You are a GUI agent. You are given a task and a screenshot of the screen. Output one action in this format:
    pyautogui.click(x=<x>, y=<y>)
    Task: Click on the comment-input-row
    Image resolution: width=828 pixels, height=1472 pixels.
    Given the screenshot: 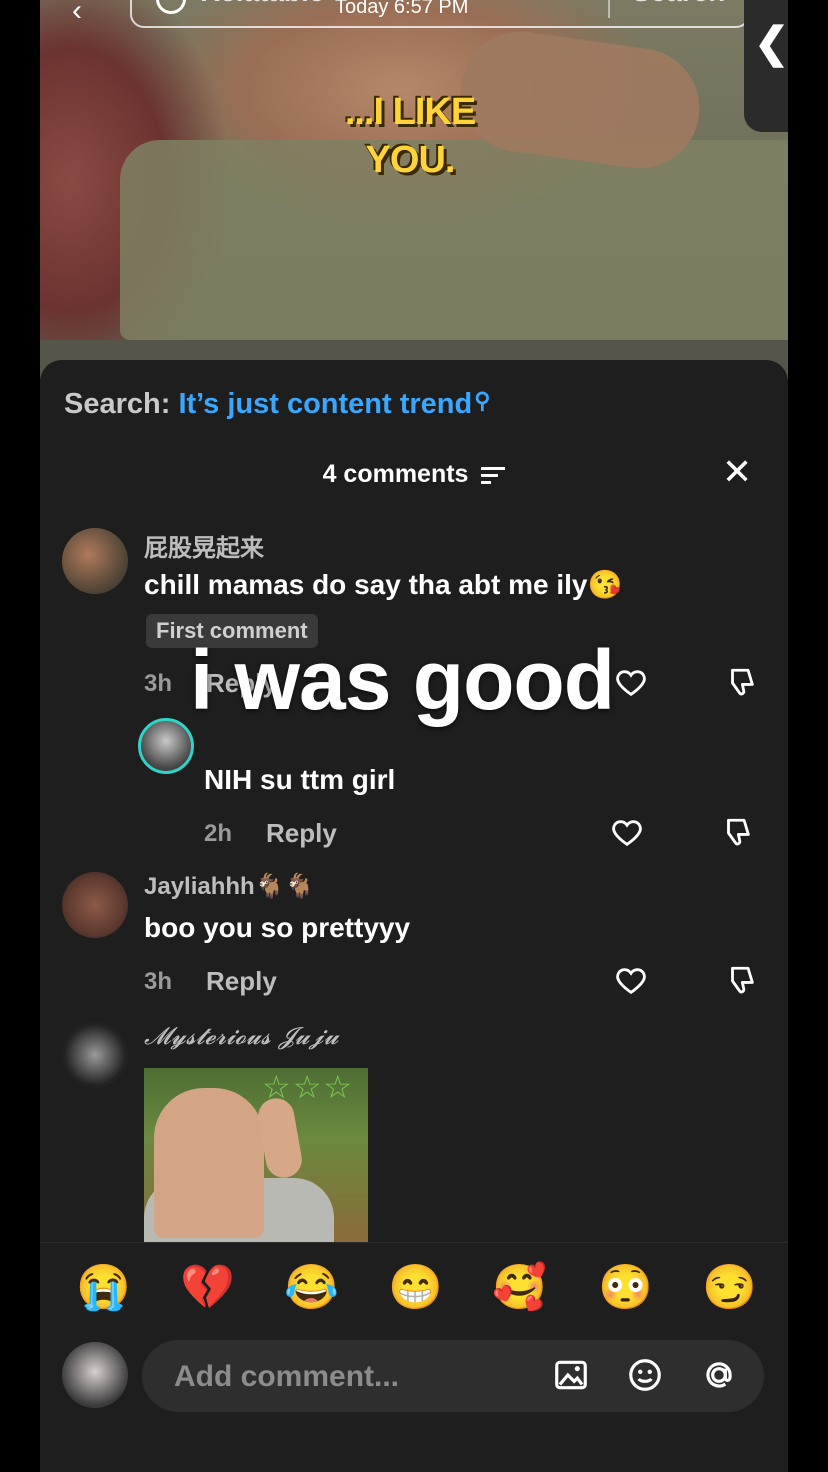 What is the action you would take?
    pyautogui.click(x=414, y=1381)
    